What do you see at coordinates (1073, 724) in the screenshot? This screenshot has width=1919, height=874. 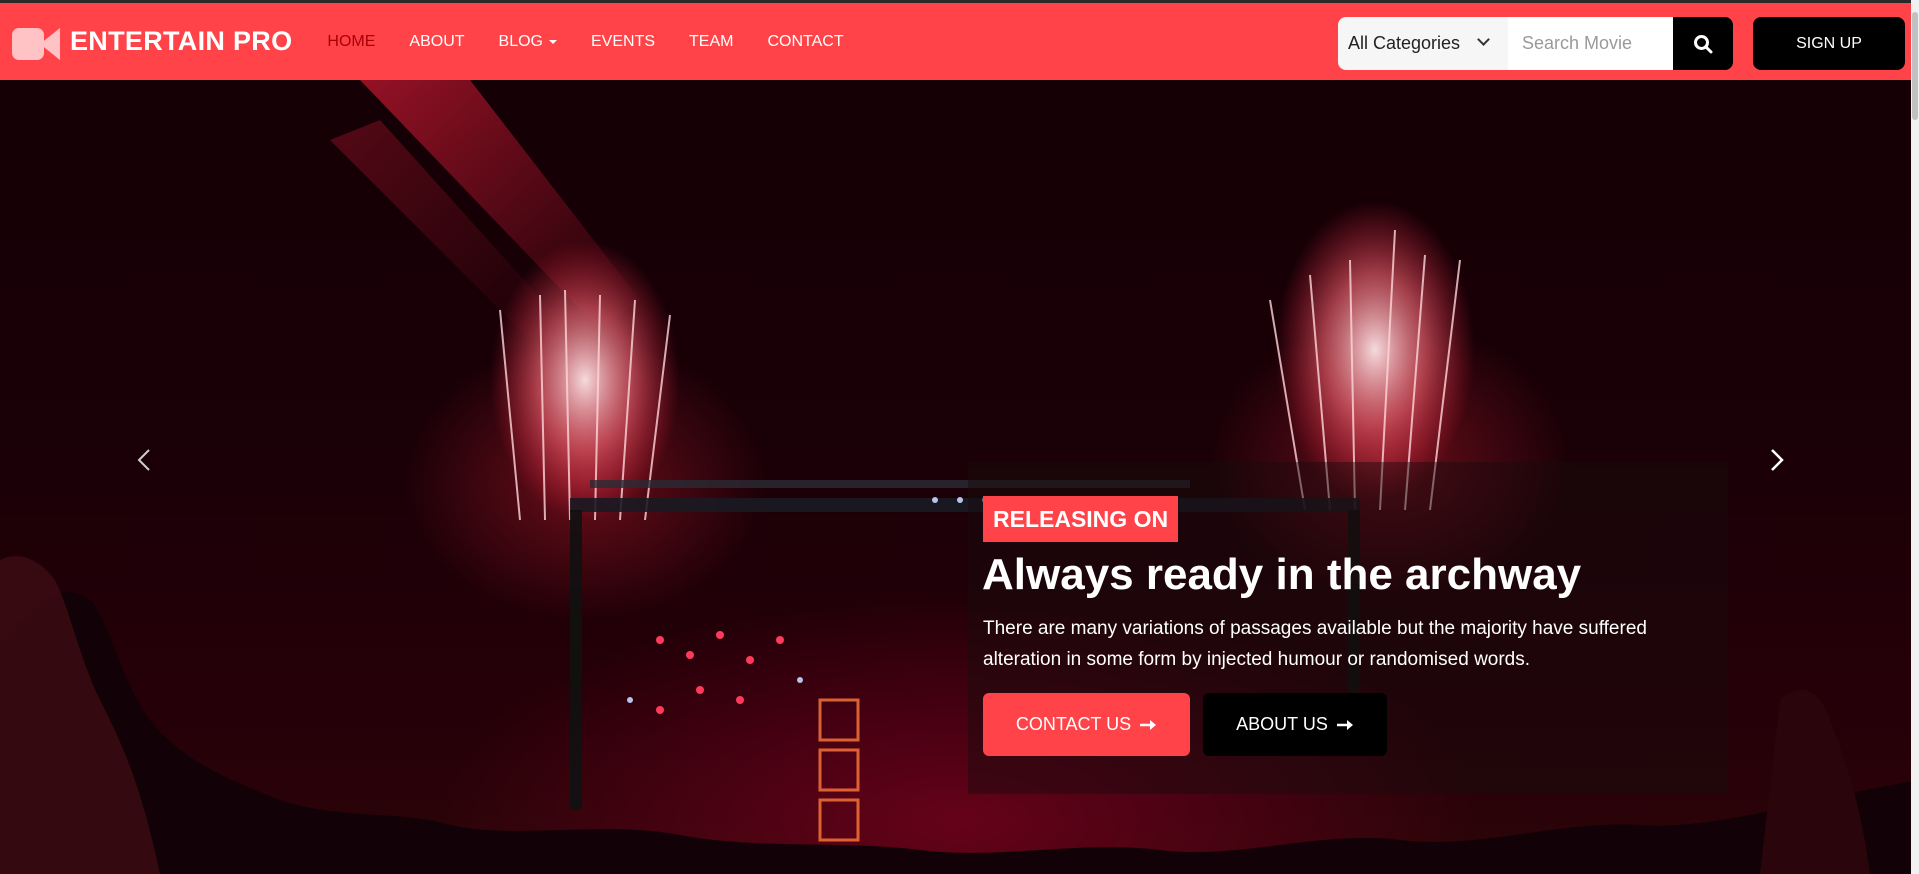 I see `contact-us-label: CONTACT US` at bounding box center [1073, 724].